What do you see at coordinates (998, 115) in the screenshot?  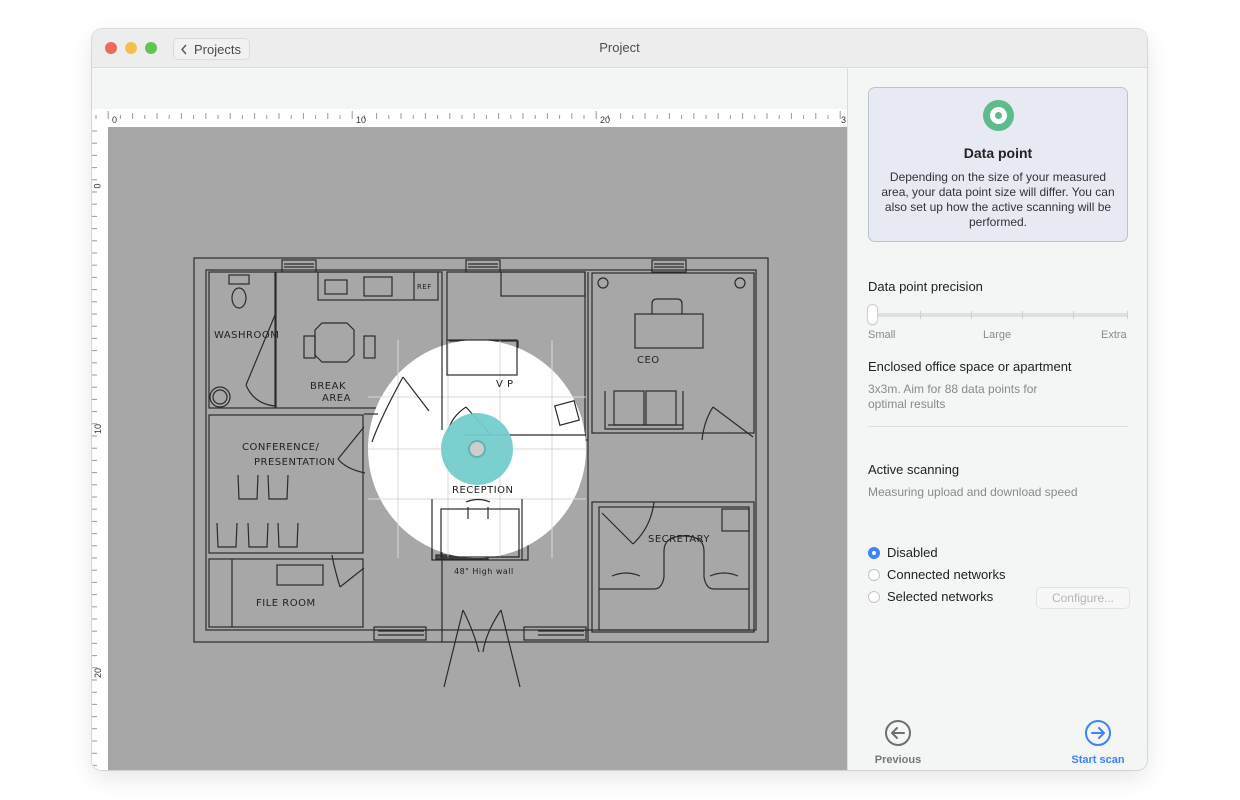 I see `data-point-icon` at bounding box center [998, 115].